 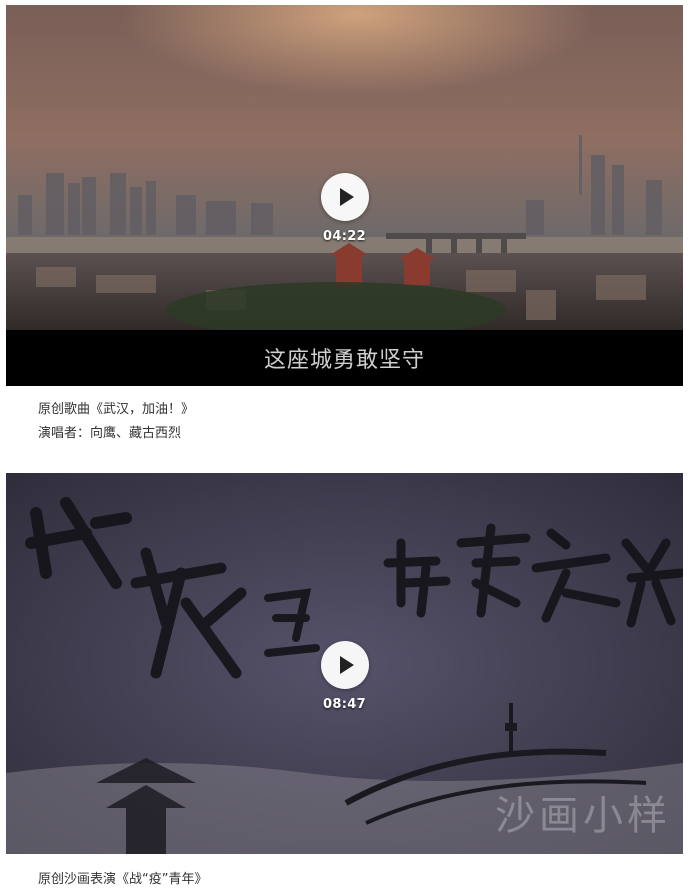 I want to click on caption-line: 原创沙画表演《战“疫”青年》, so click(x=123, y=879).